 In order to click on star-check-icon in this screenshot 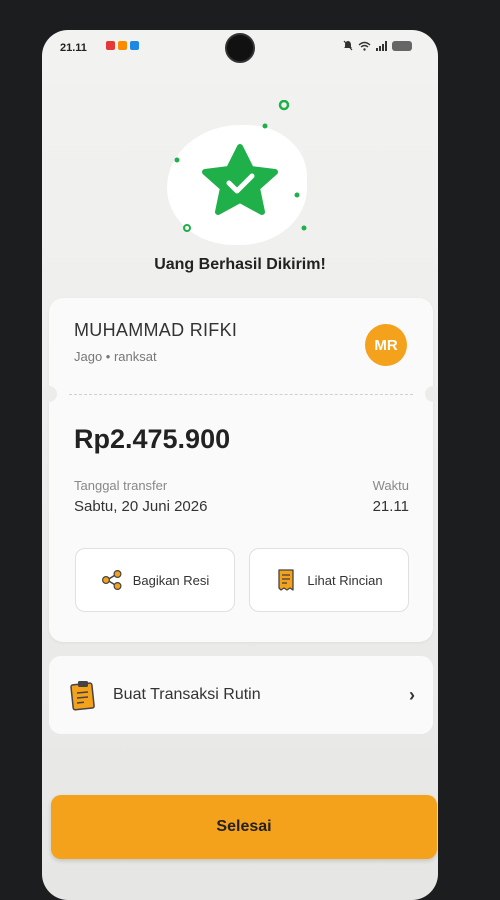, I will do `click(240, 166)`.